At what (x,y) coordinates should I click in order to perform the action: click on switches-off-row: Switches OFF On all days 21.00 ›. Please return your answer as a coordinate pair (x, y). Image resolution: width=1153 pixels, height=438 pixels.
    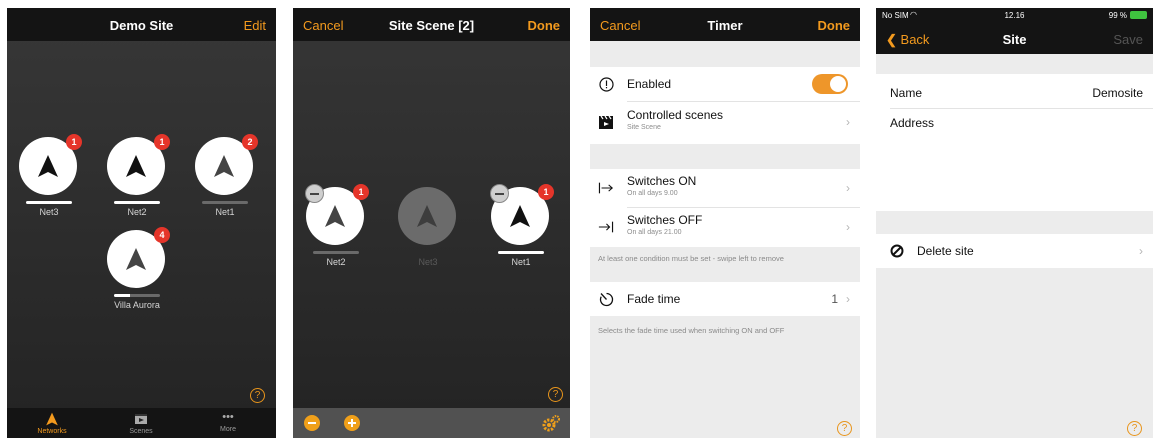
    Looking at the image, I should click on (725, 227).